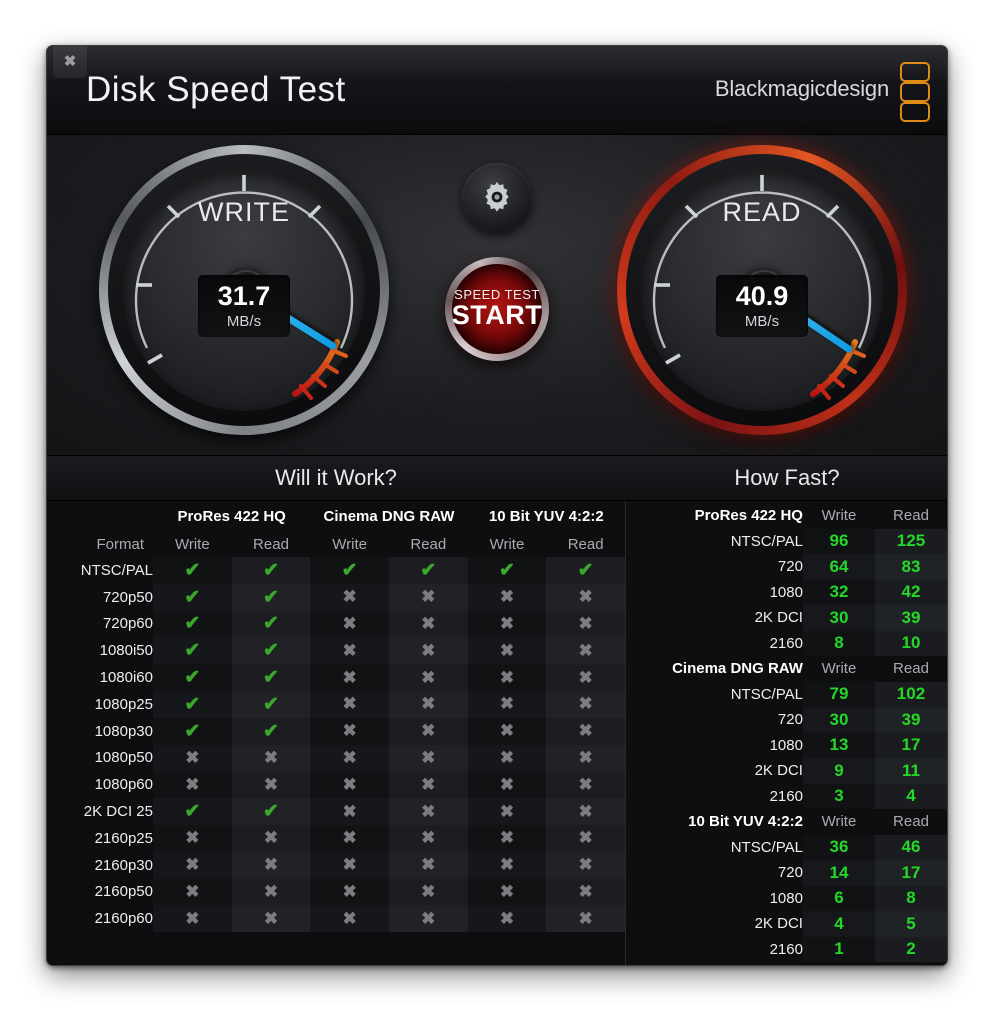 This screenshot has width=993, height=1024. What do you see at coordinates (910, 694) in the screenshot?
I see `read-speed-value: 102` at bounding box center [910, 694].